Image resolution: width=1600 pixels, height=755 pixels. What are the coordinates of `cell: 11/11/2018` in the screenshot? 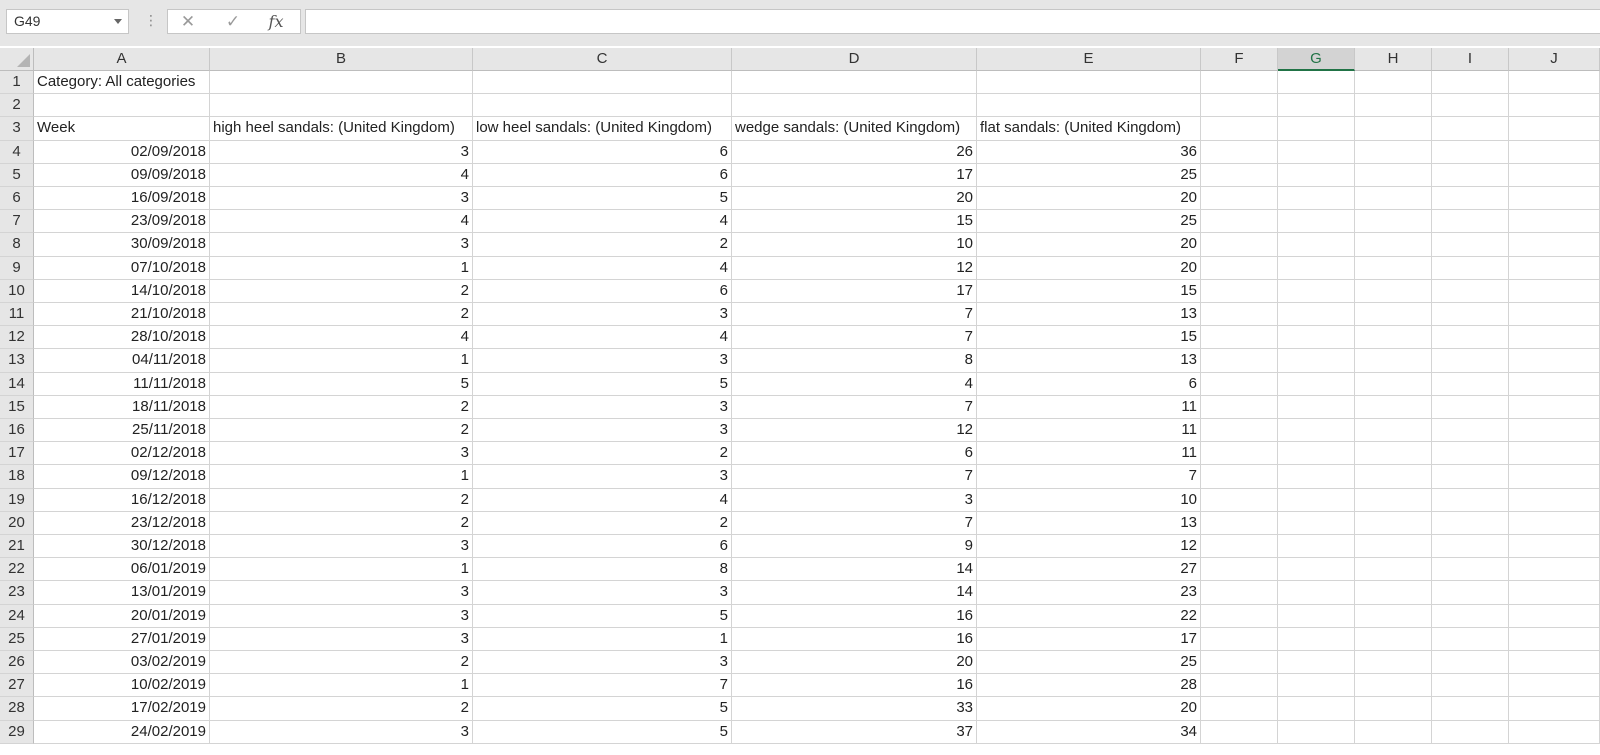 It's located at (122, 384).